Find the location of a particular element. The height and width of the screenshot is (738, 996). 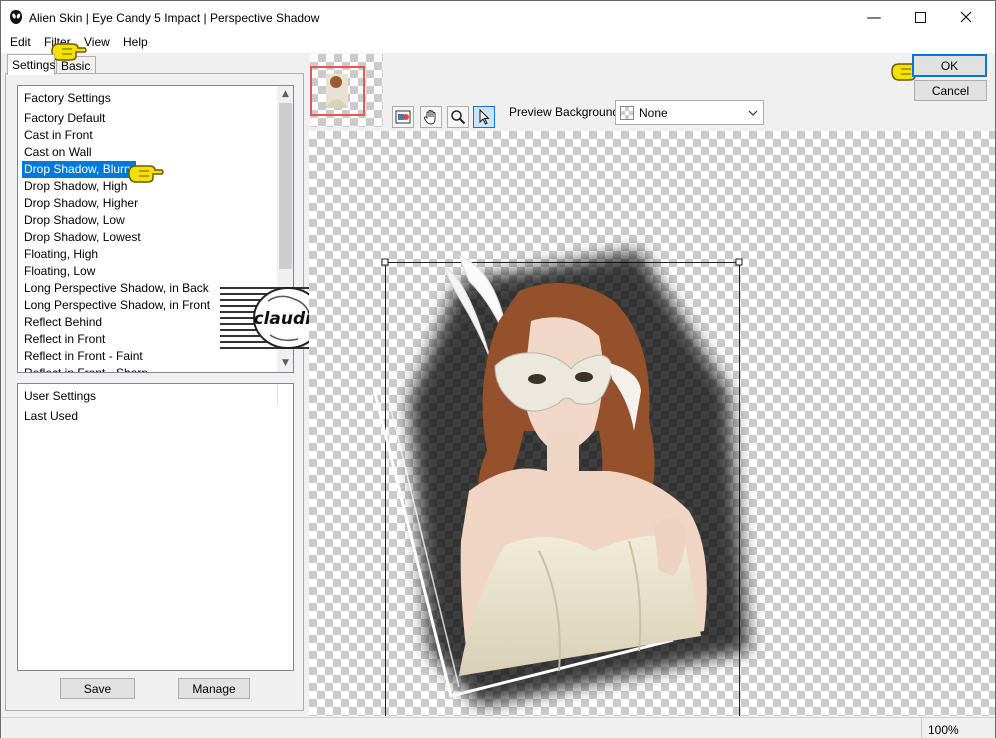

zoom-level: 100% is located at coordinates (943, 730).